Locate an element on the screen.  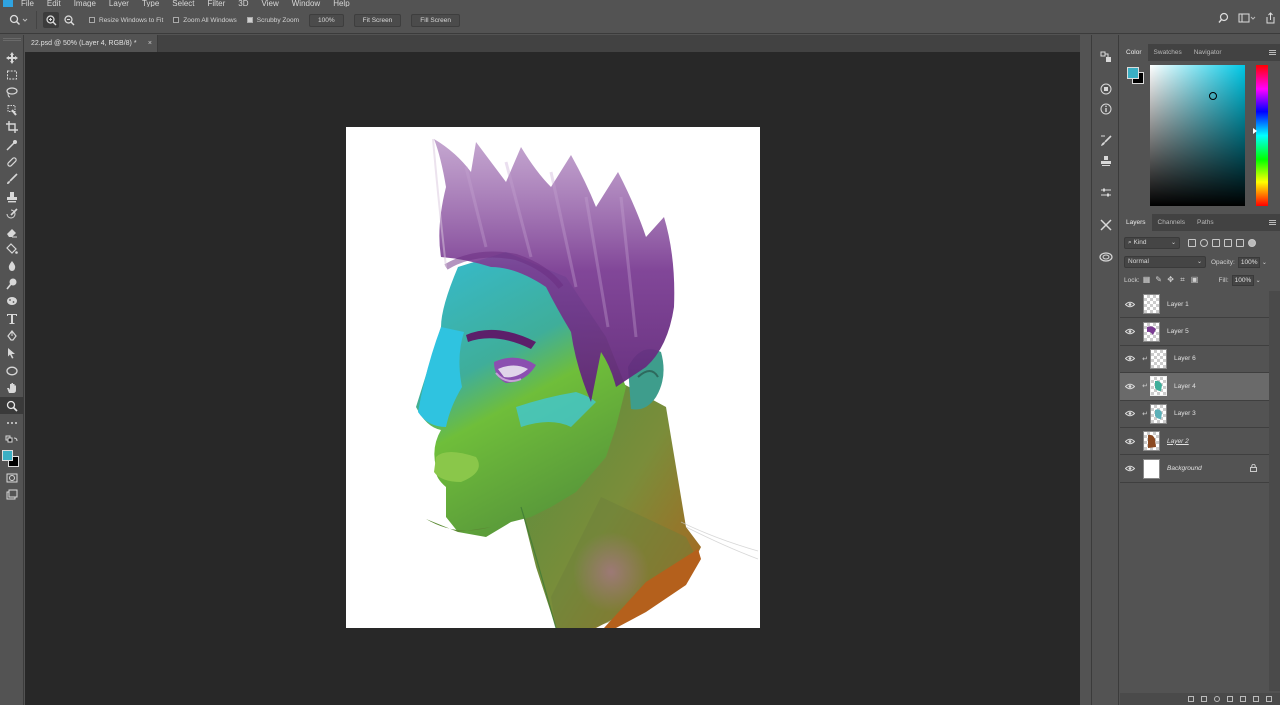
menu-edit: Edit is located at coordinates (54, 3).